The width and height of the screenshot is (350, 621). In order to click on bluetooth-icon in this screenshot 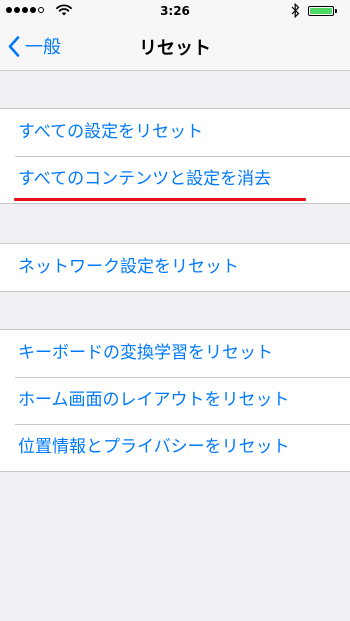, I will do `click(295, 10)`.